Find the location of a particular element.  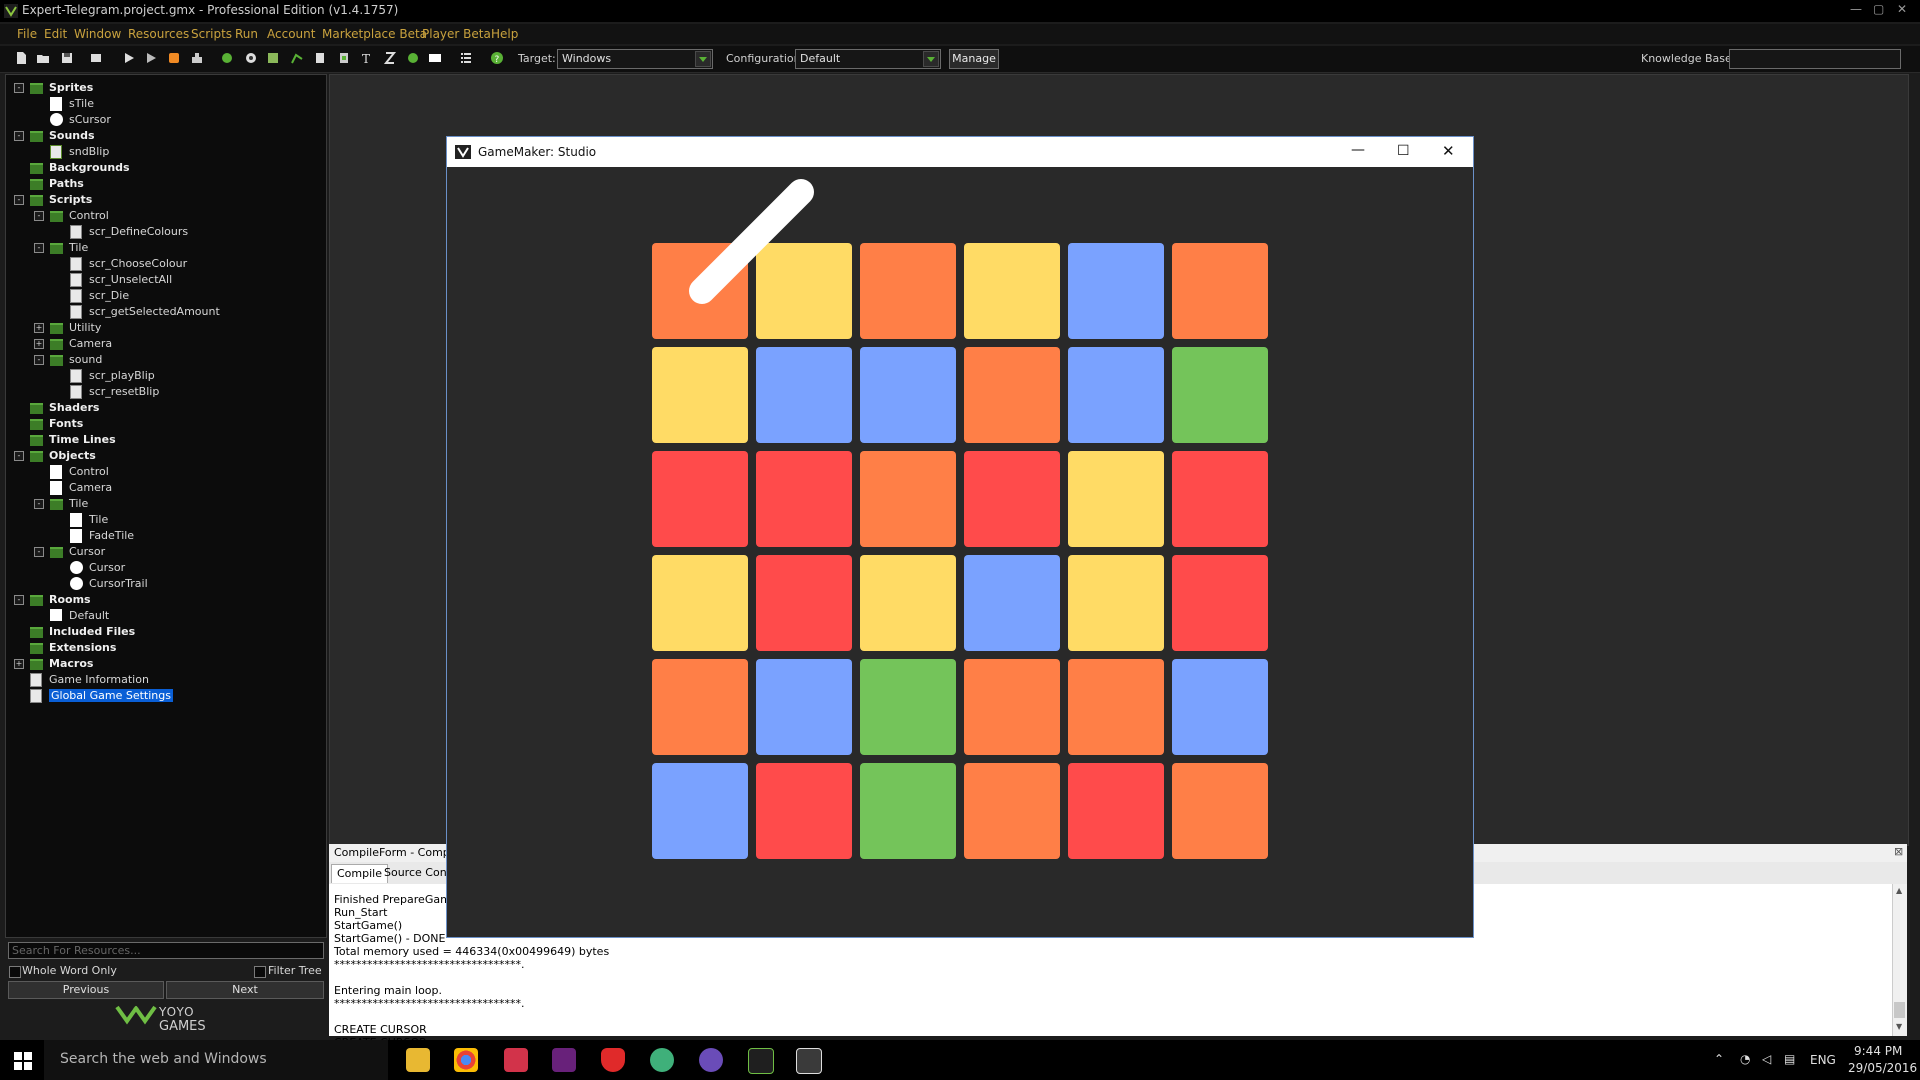

clock-date: 29/05/2016 is located at coordinates (1882, 1068).